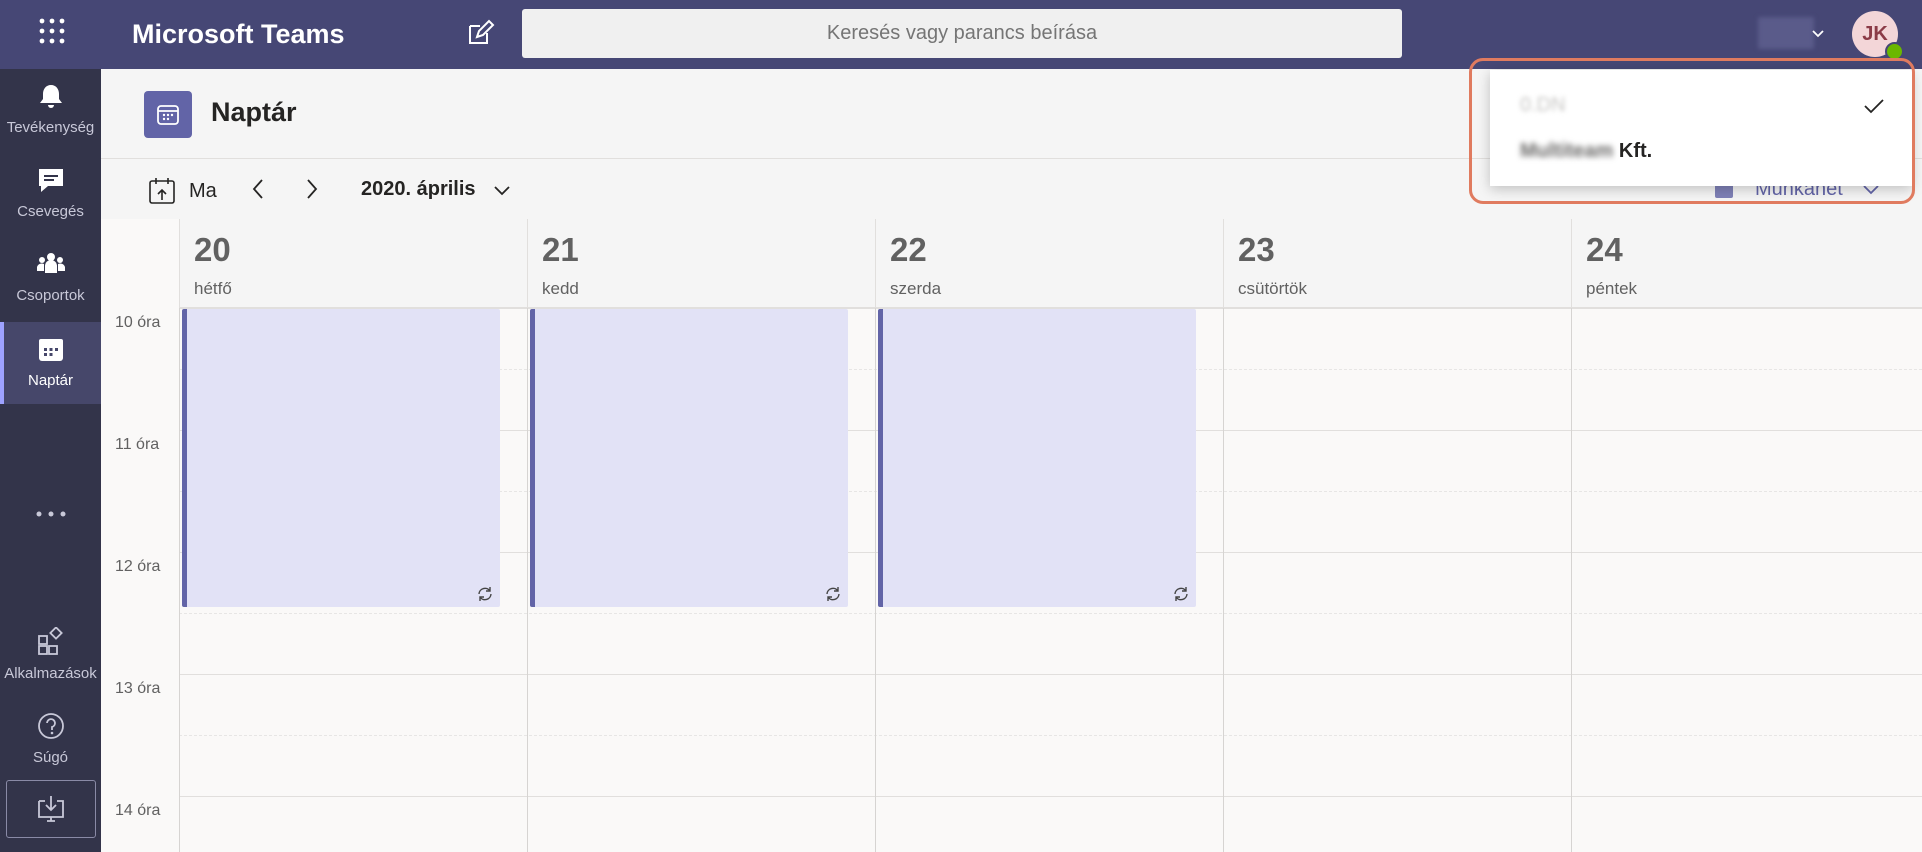  I want to click on rail-item-label: Csoportok, so click(50, 295).